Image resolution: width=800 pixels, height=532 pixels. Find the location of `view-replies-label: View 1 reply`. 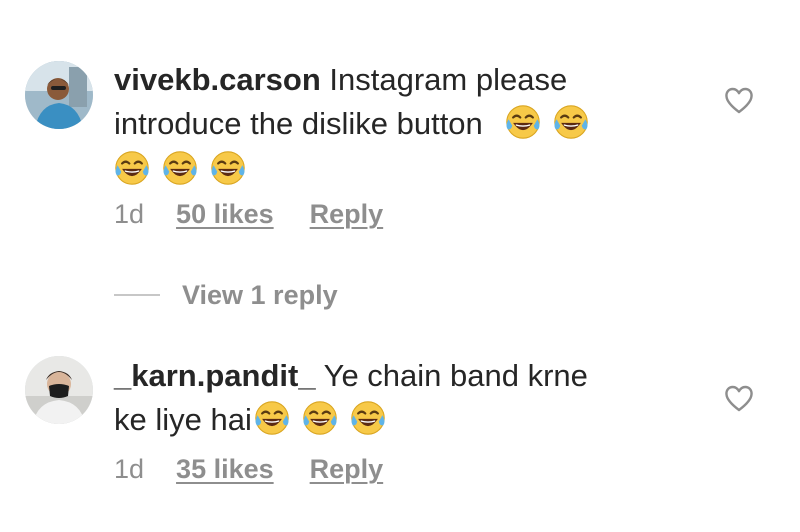

view-replies-label: View 1 reply is located at coordinates (260, 295).